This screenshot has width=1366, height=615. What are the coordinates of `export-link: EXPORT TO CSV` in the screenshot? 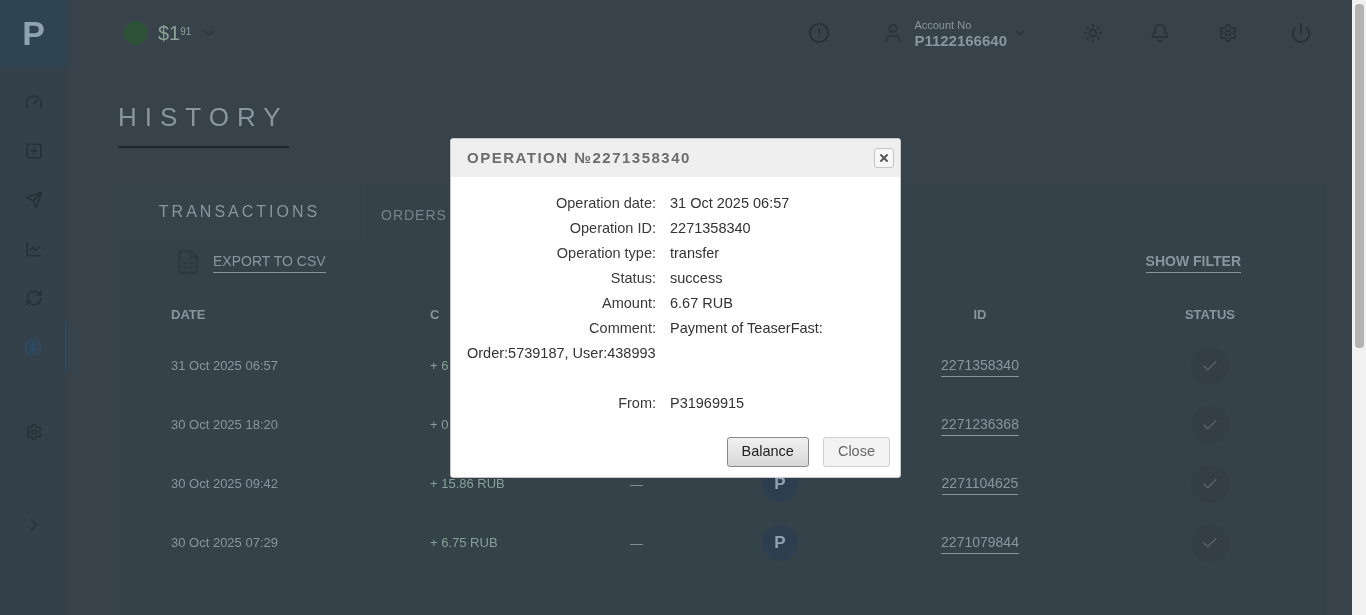 It's located at (269, 262).